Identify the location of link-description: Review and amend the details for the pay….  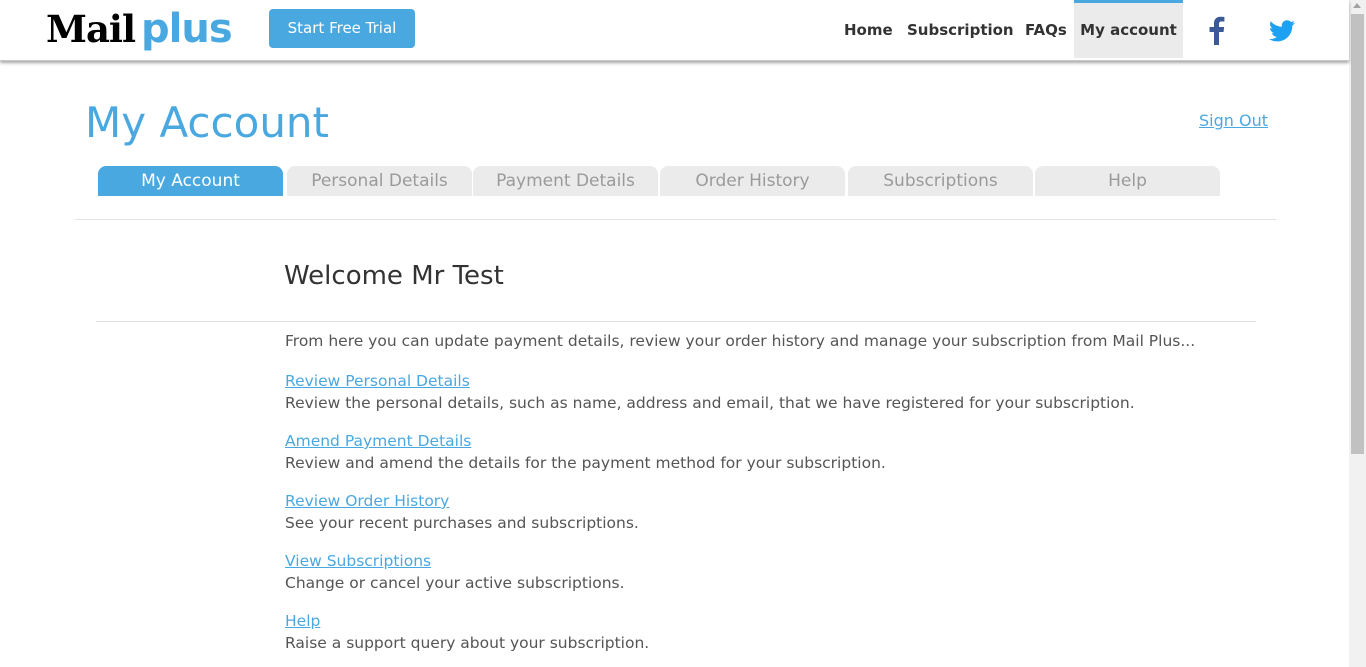
(585, 463).